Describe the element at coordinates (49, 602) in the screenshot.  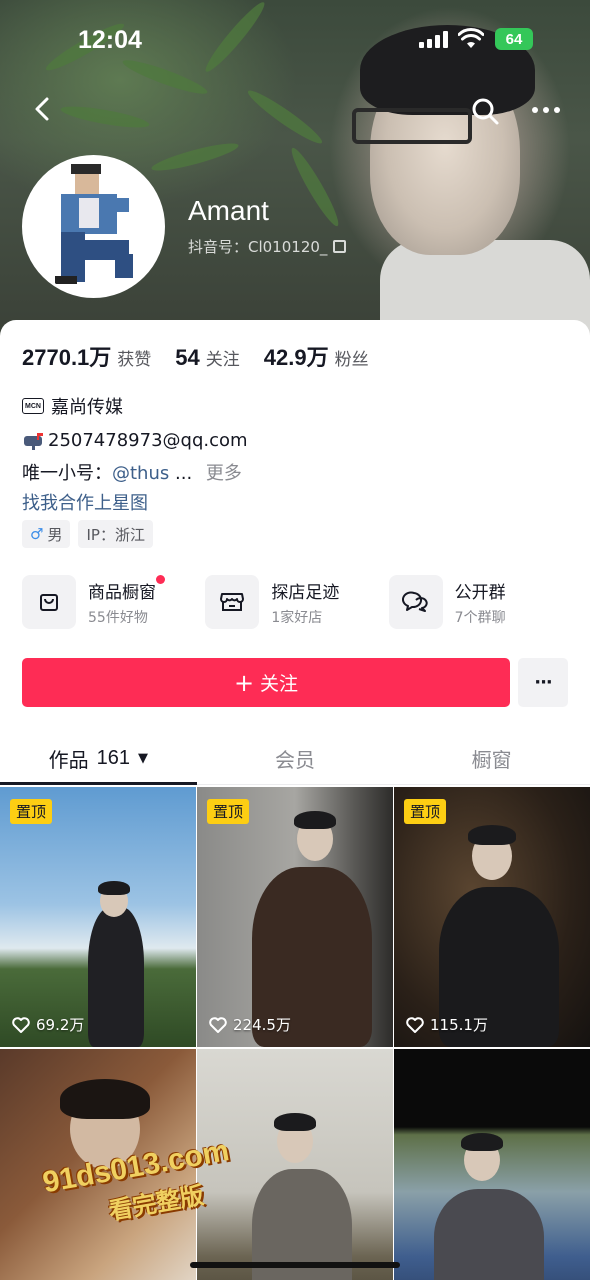
I see `shopping-bag-icon` at that location.